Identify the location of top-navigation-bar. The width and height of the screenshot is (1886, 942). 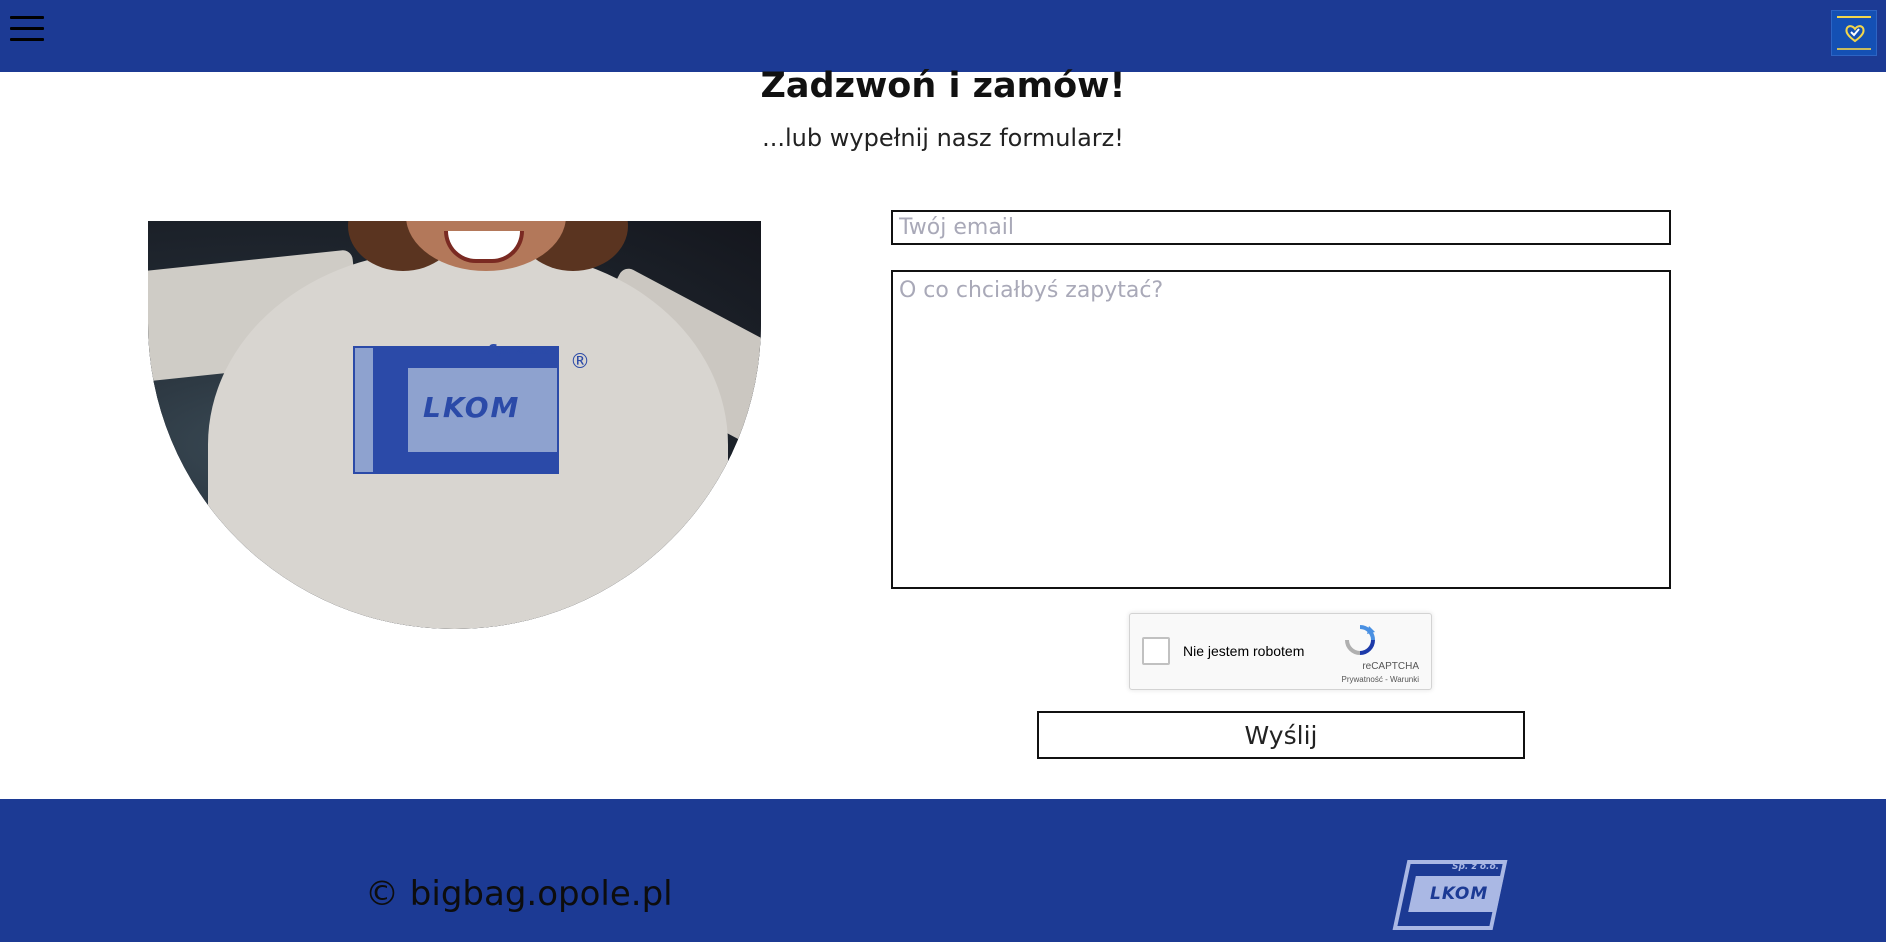
(943, 36).